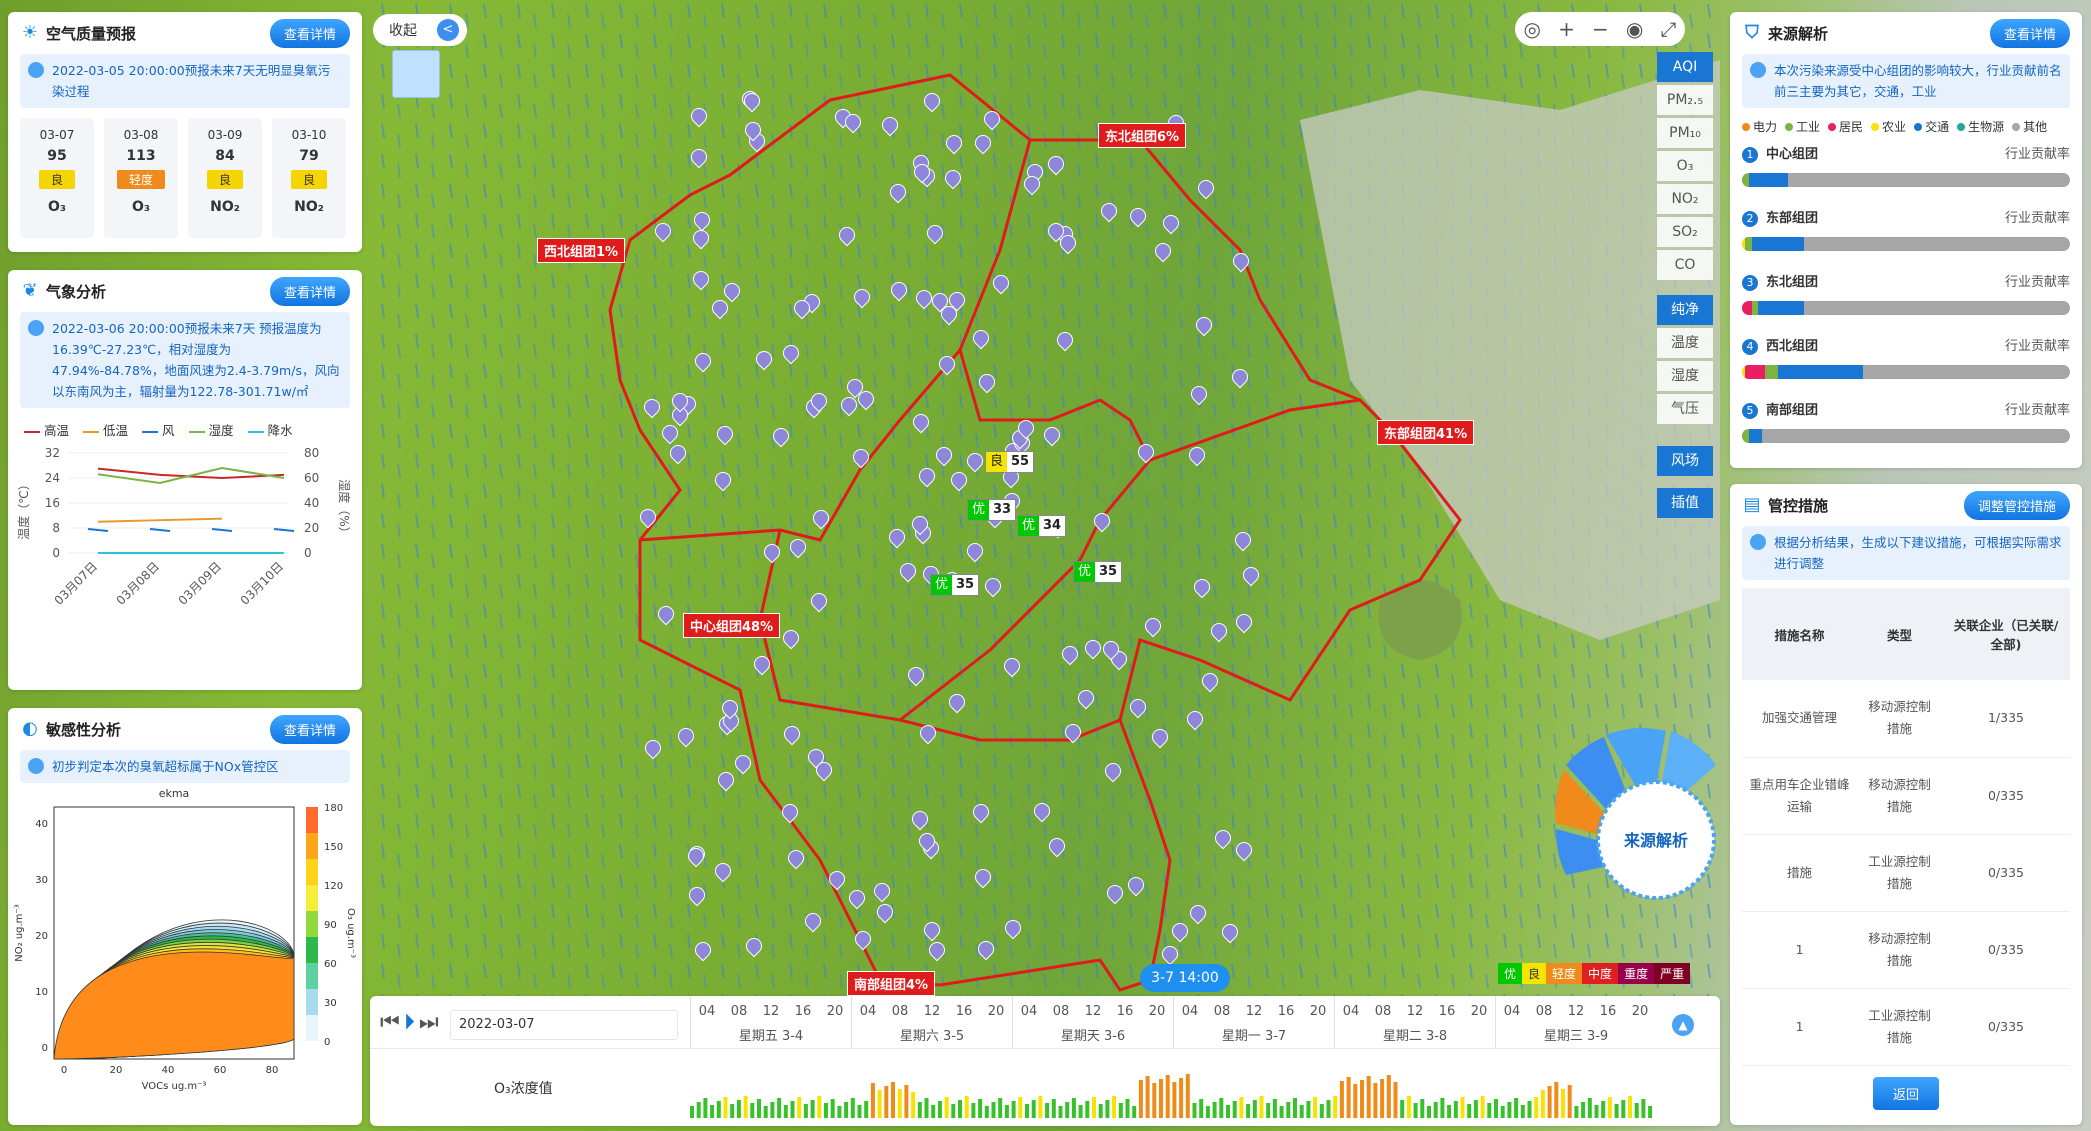 This screenshot has height=1131, width=2091. What do you see at coordinates (1010, 462) in the screenshot?
I see `aqi-marker: 良 55` at bounding box center [1010, 462].